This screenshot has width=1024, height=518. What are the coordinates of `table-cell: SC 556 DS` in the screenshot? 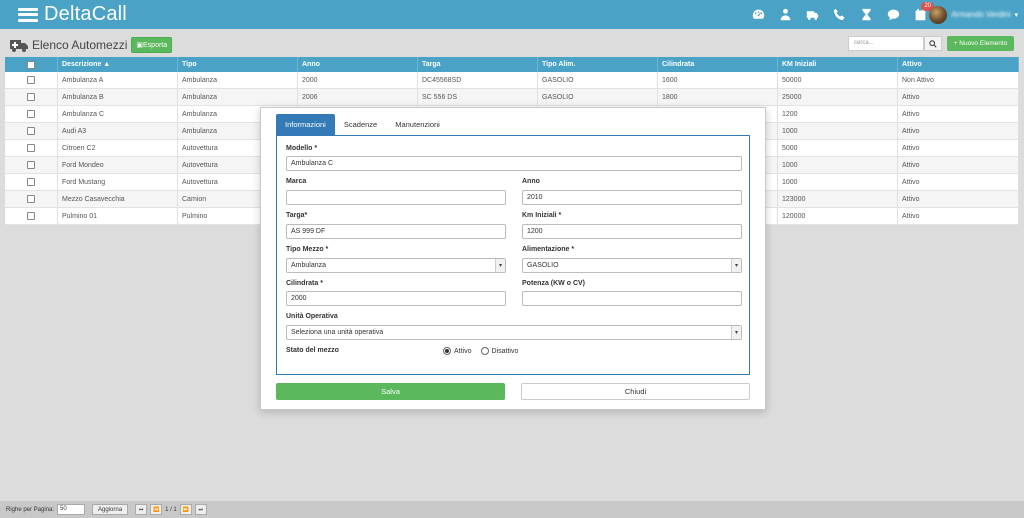 It's located at (478, 97).